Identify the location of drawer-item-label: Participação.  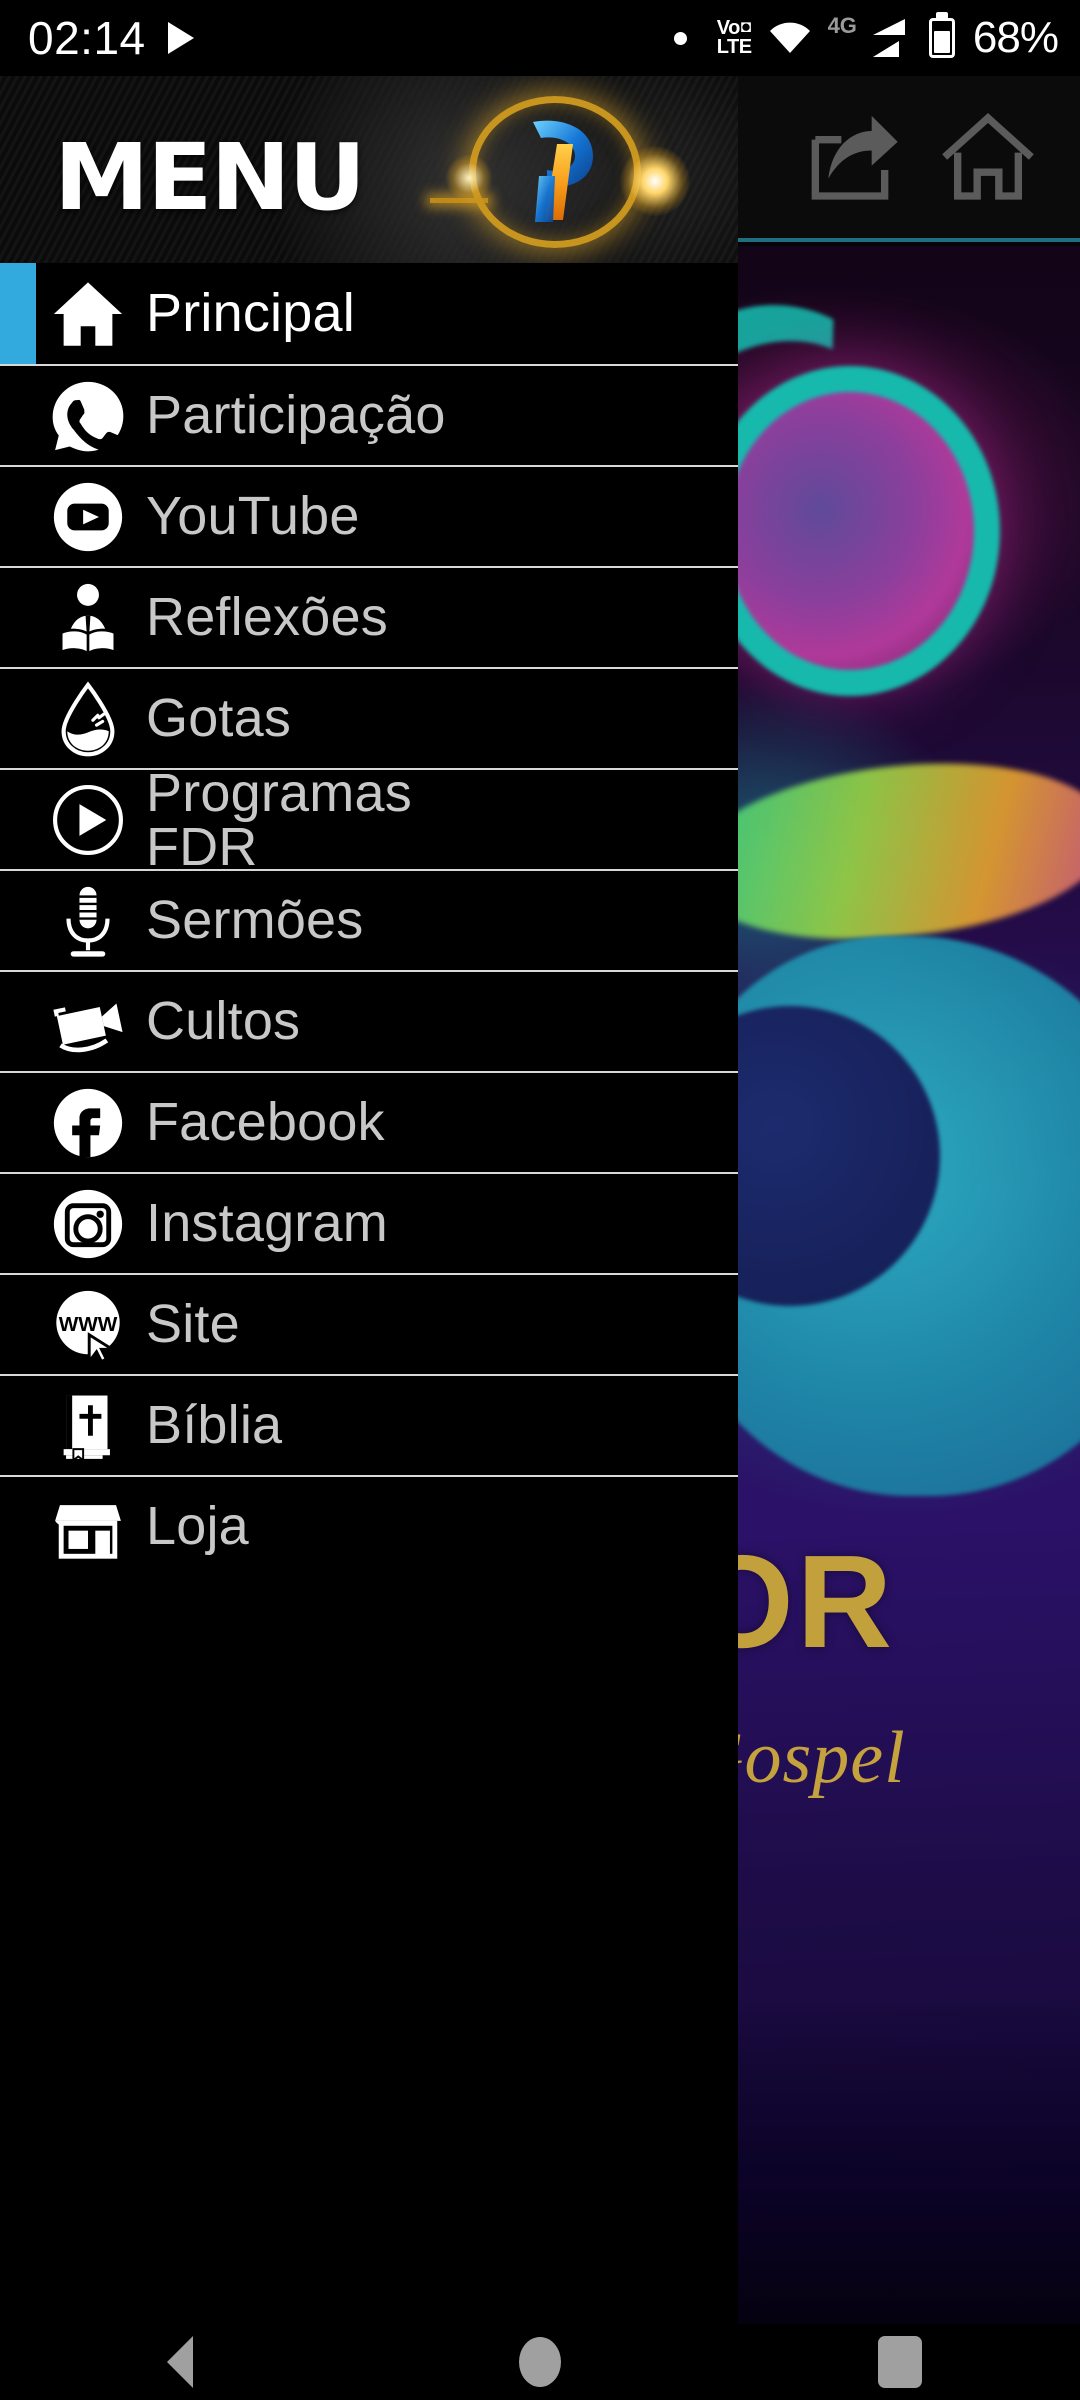
(296, 415).